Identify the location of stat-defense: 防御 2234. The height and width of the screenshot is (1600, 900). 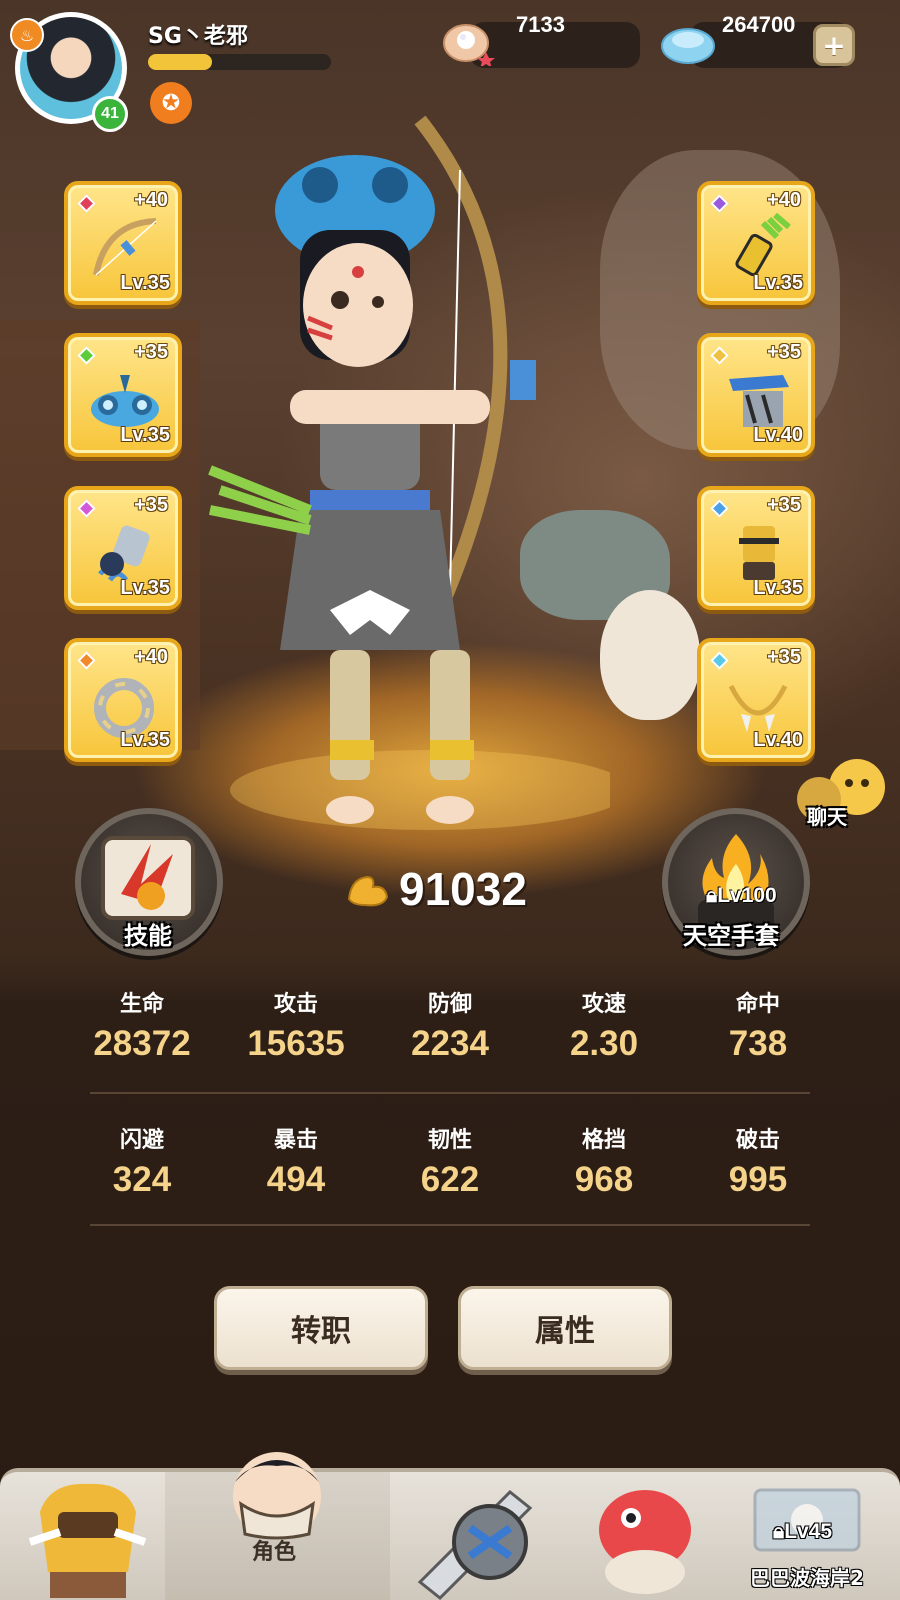
(450, 1027).